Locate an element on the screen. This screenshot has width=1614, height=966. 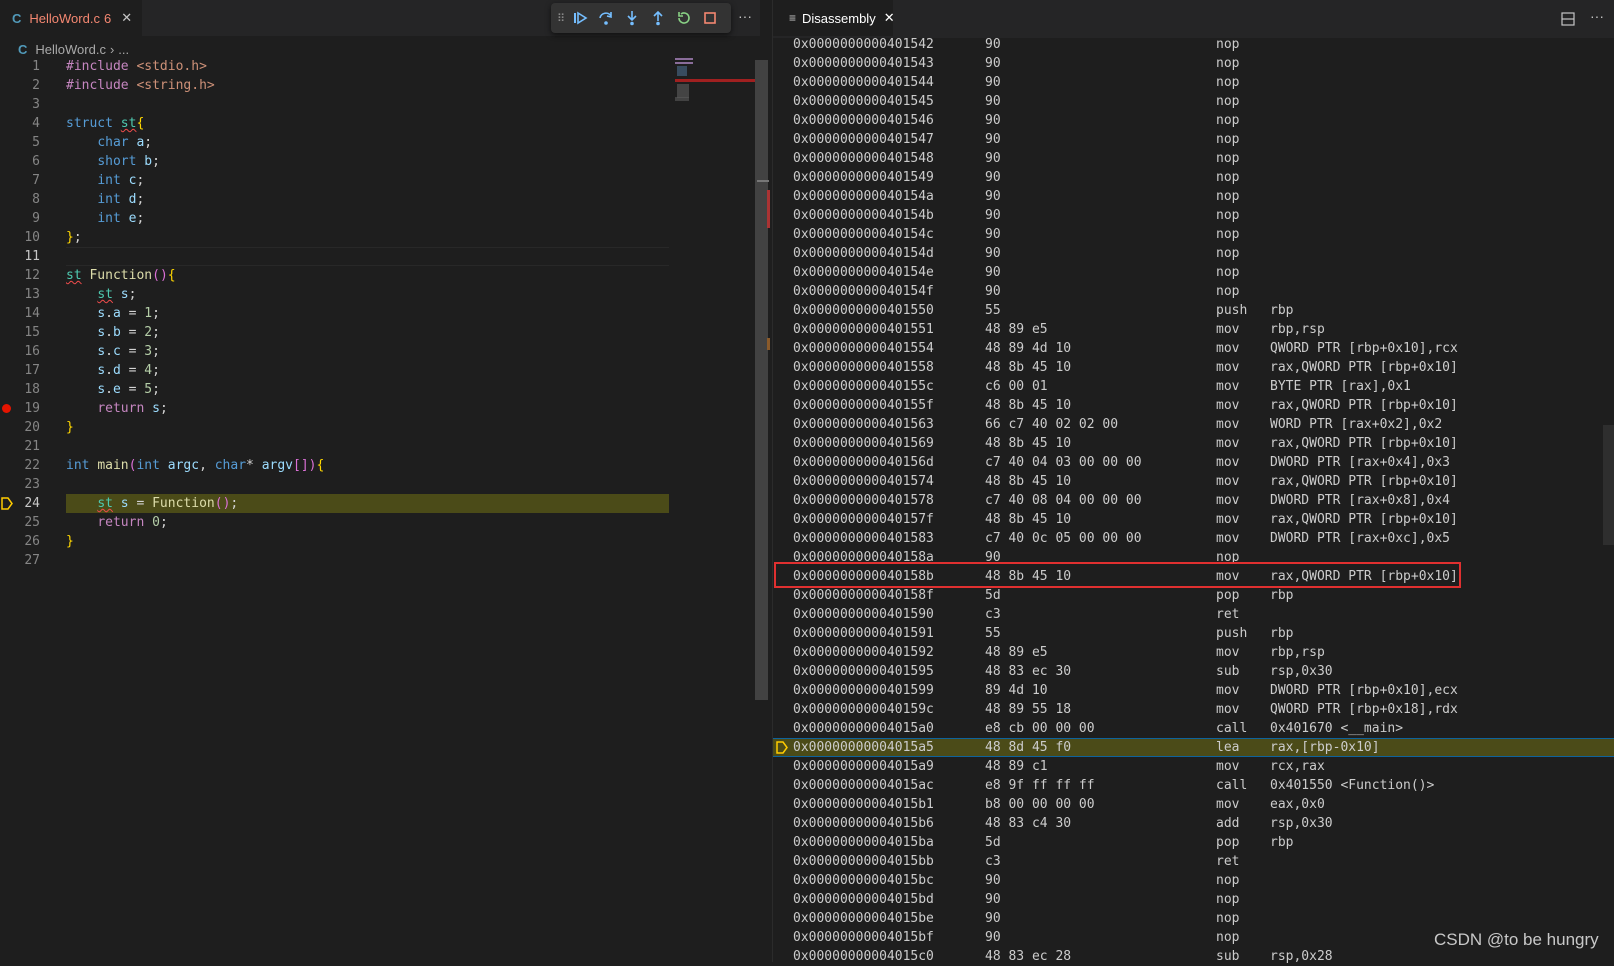
disassembly-row: 0x0000000000401546 90 nop is located at coordinates (1193, 120).